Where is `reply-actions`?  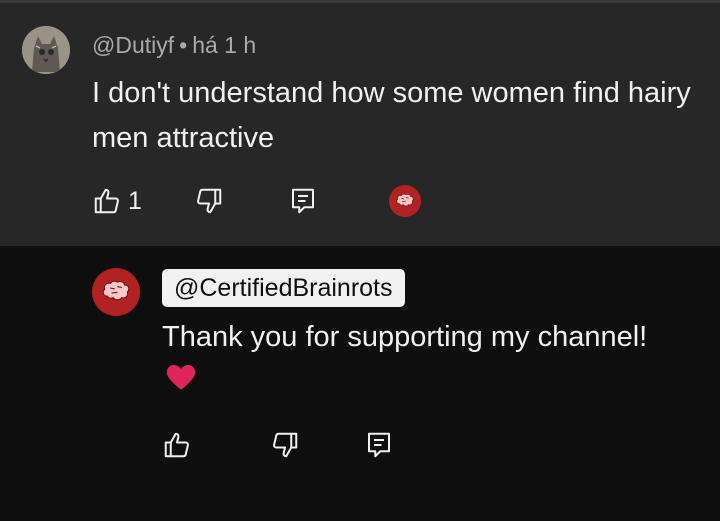 reply-actions is located at coordinates (278, 445).